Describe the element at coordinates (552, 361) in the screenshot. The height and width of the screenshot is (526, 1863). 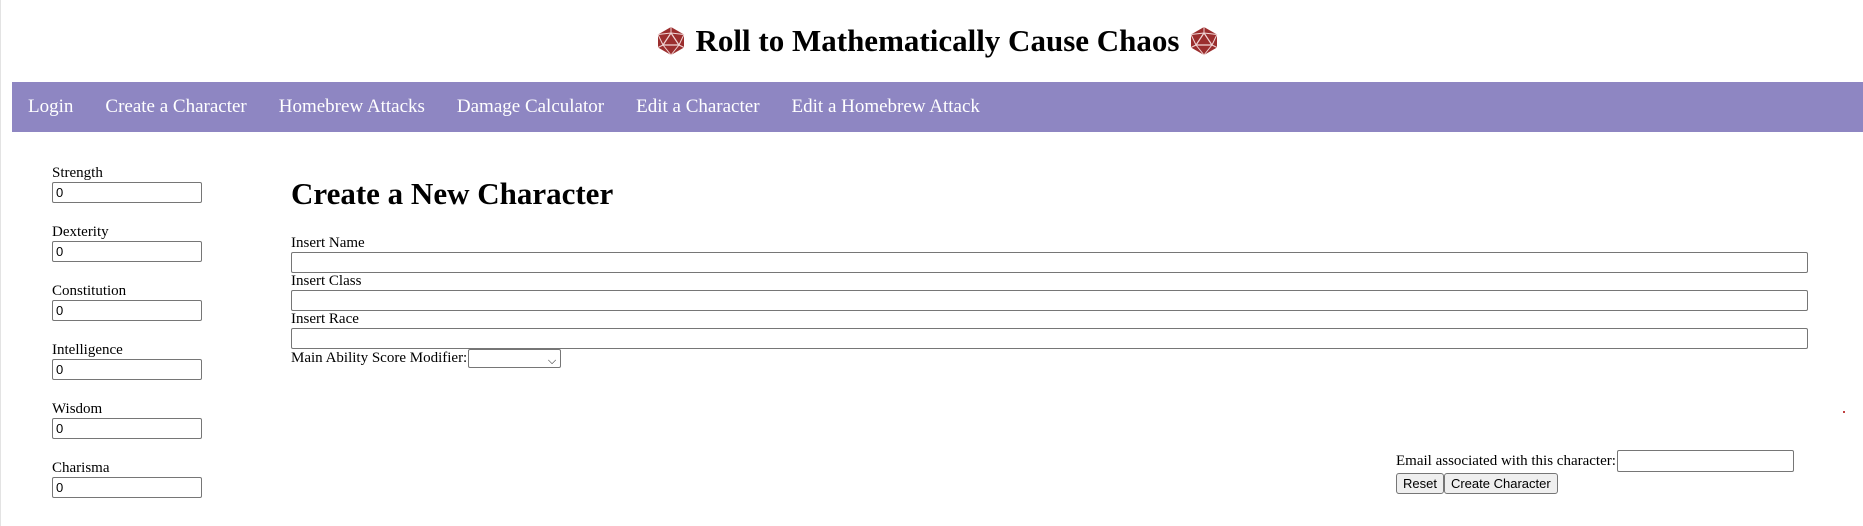
I see `chevron-down-icon: ⌵` at that location.